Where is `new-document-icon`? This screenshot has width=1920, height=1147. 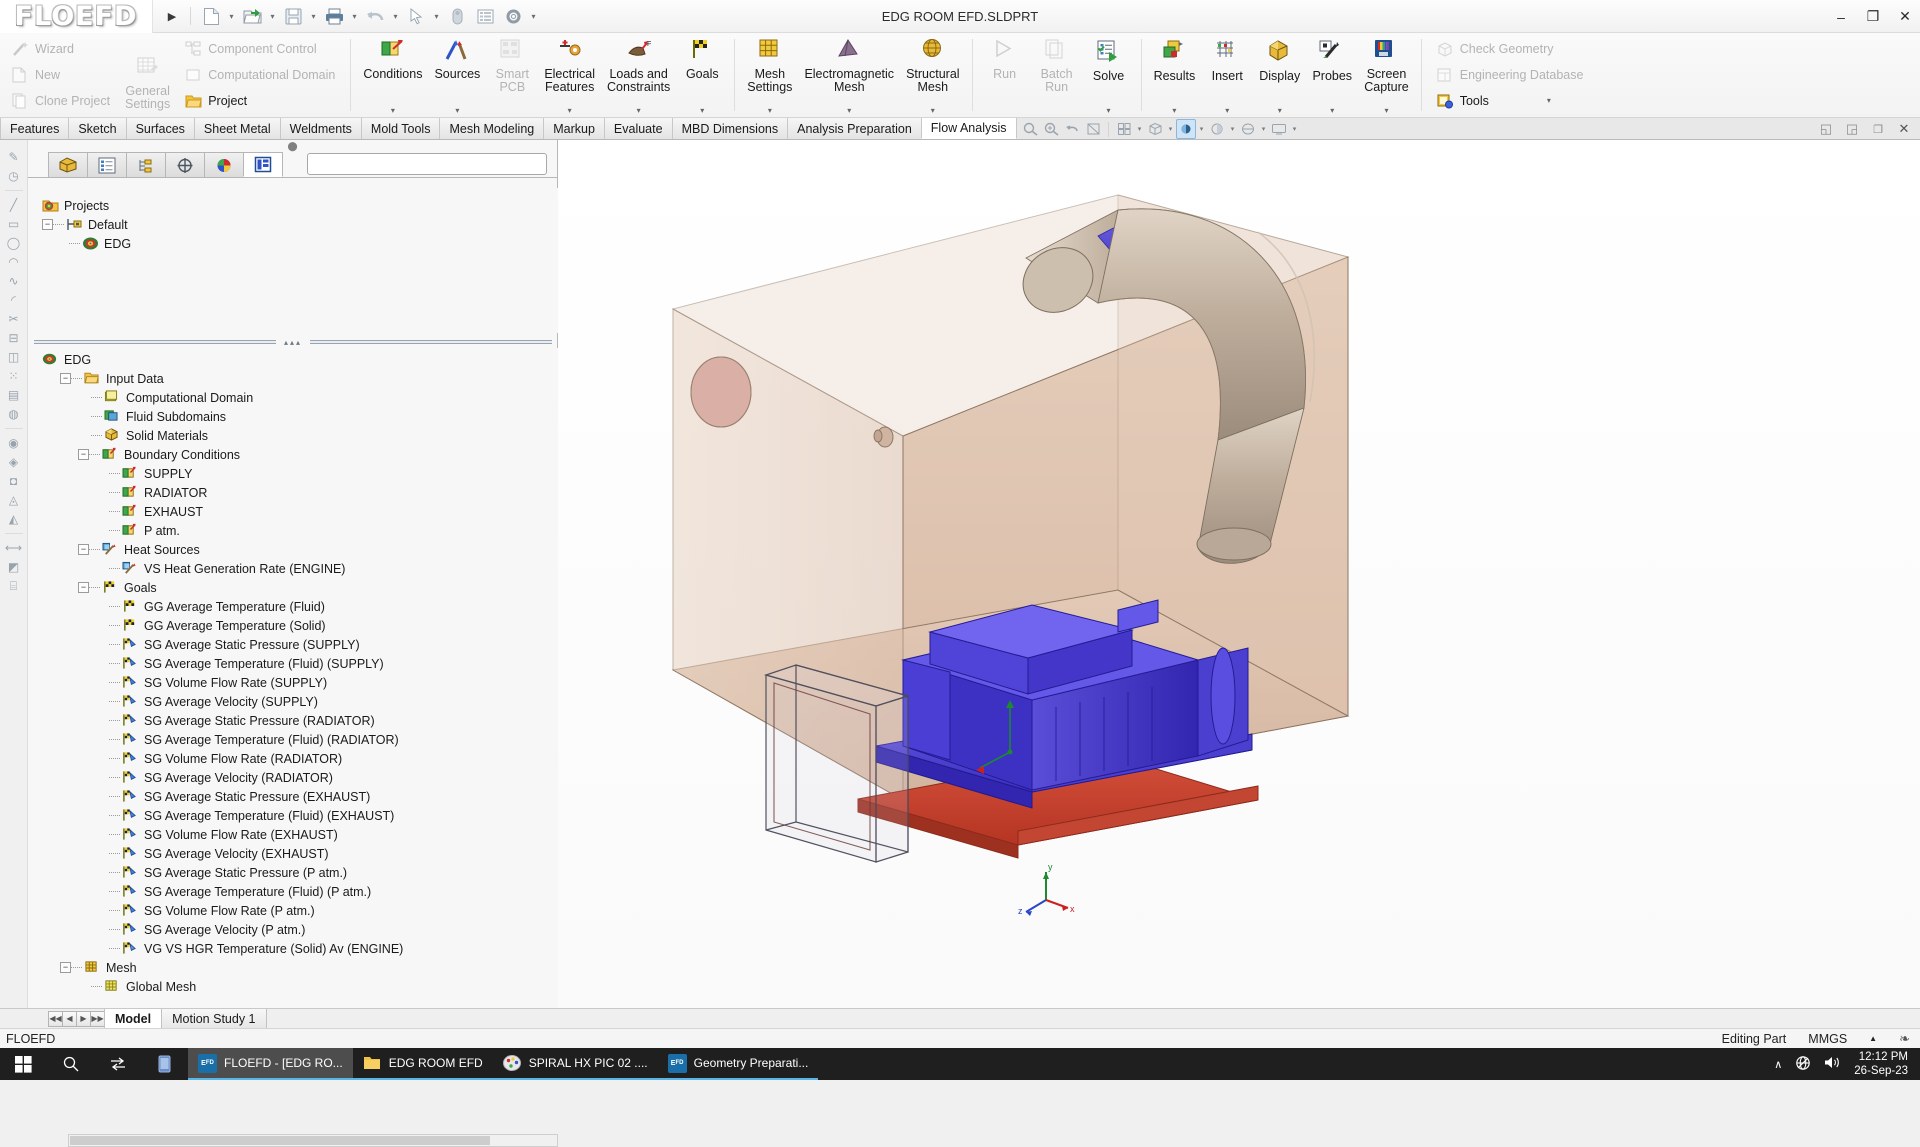 new-document-icon is located at coordinates (211, 16).